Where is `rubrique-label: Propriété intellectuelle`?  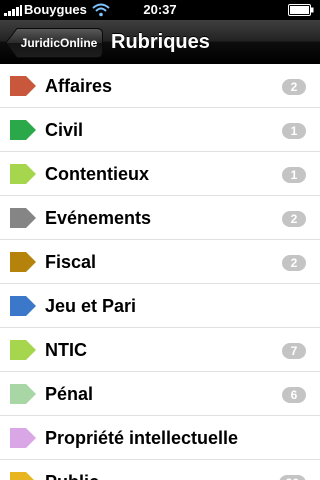
rubrique-label: Propriété intellectuelle is located at coordinates (142, 438).